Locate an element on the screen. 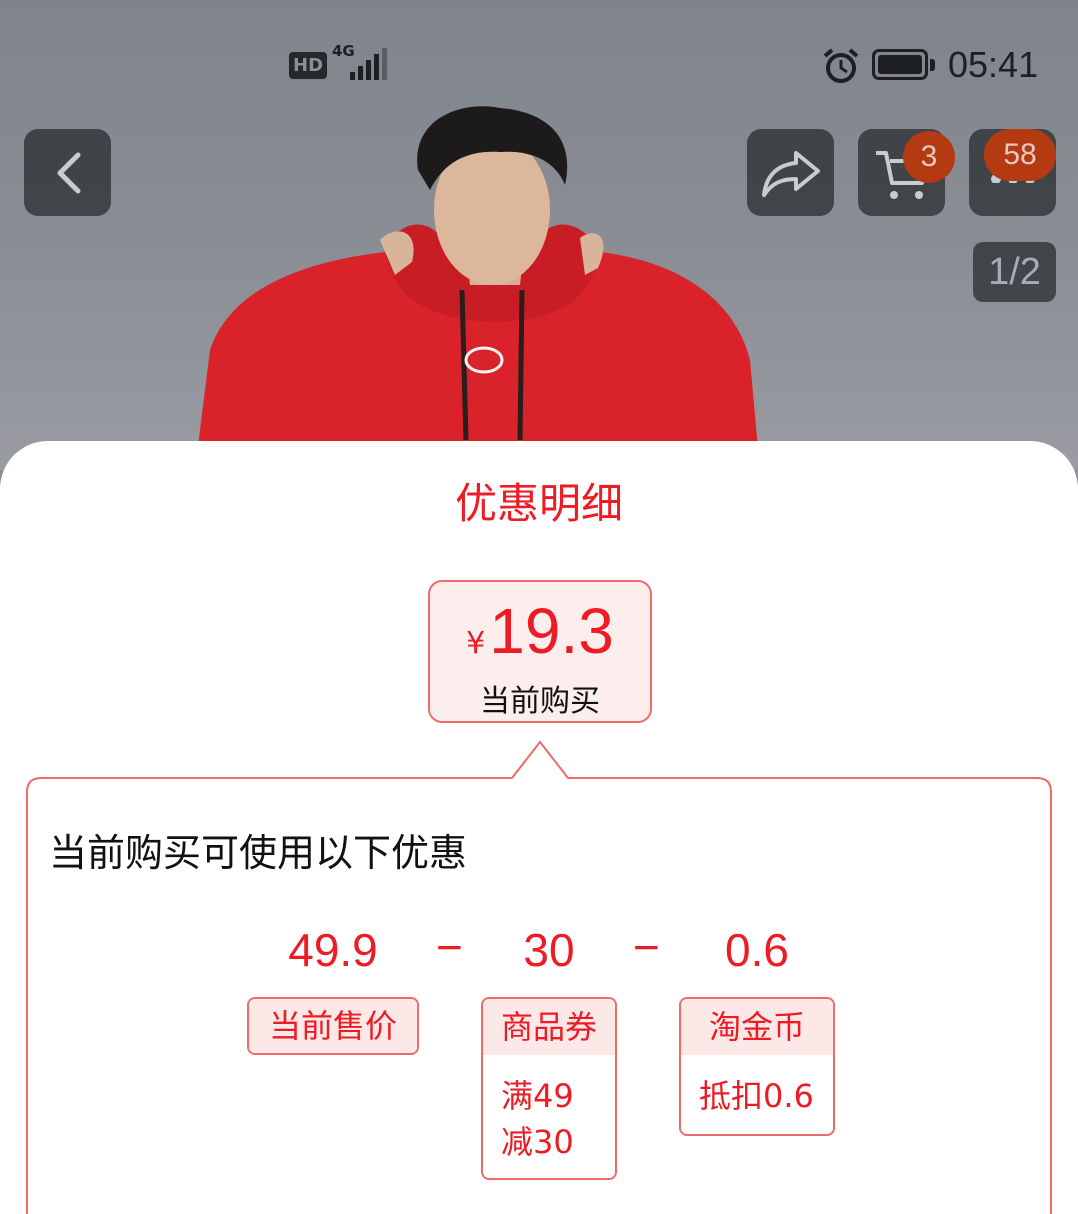 The image size is (1078, 1214). currency-symbol: ¥ is located at coordinates (476, 643).